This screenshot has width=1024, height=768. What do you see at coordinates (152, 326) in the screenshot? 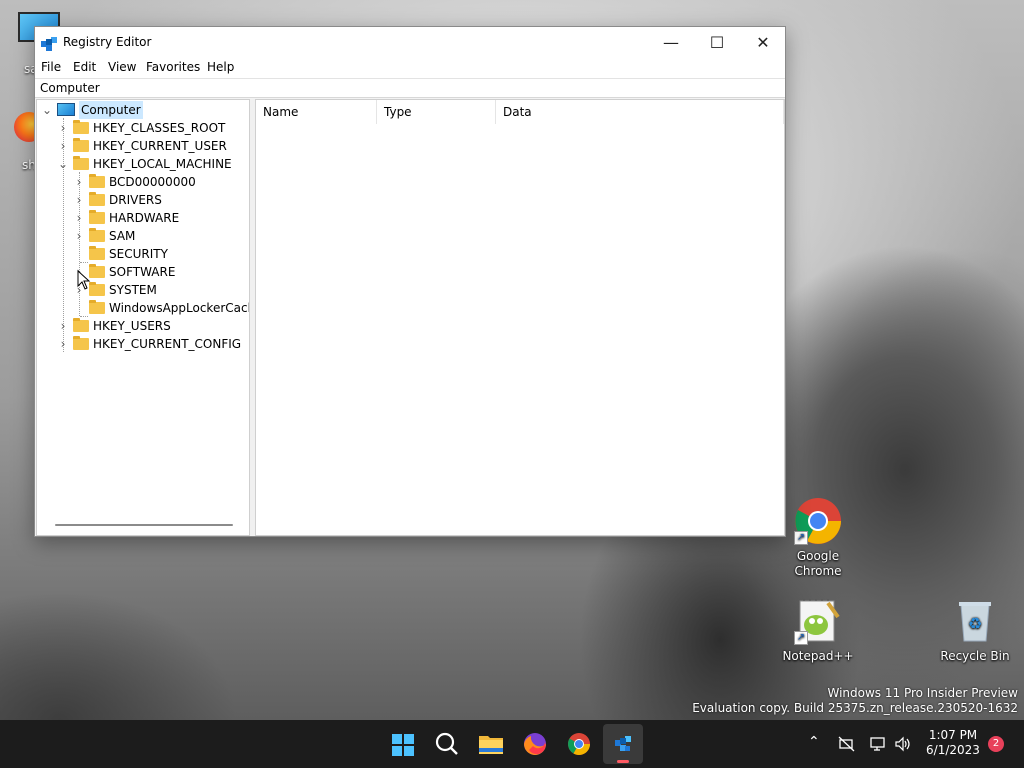
I see `tree-item-hkey-users: › HKEY_USERS` at bounding box center [152, 326].